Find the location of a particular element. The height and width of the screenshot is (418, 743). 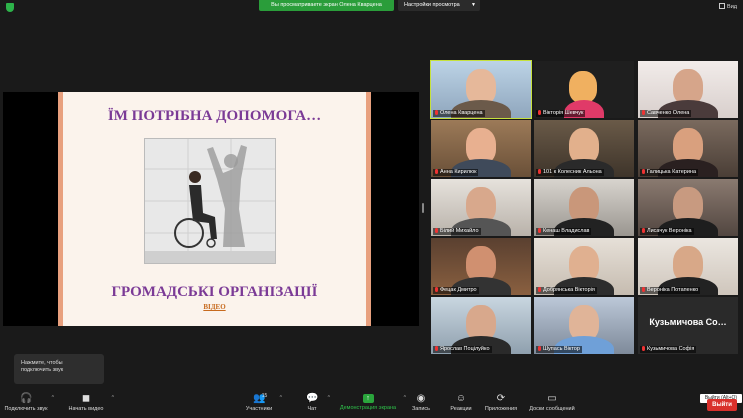

smiley-icon: ☺ is located at coordinates (461, 398).